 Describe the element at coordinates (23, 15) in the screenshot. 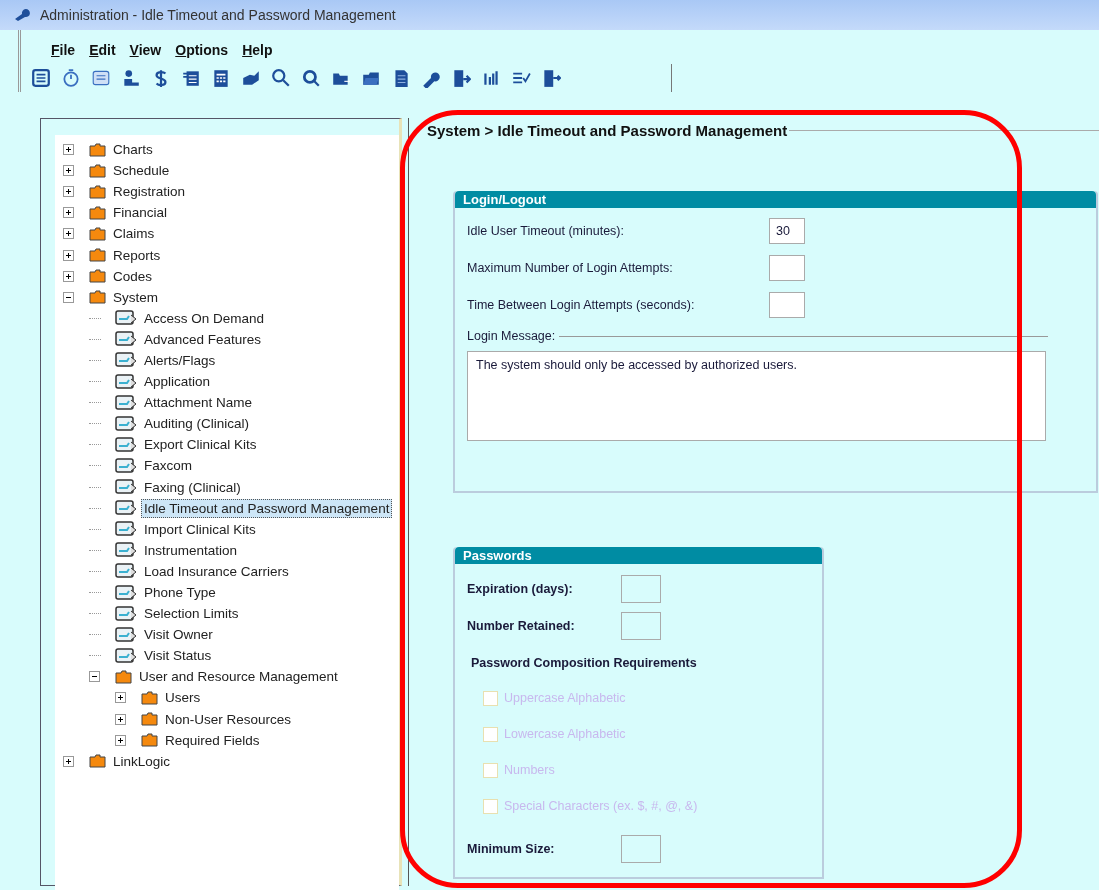

I see `wrench-icon` at that location.